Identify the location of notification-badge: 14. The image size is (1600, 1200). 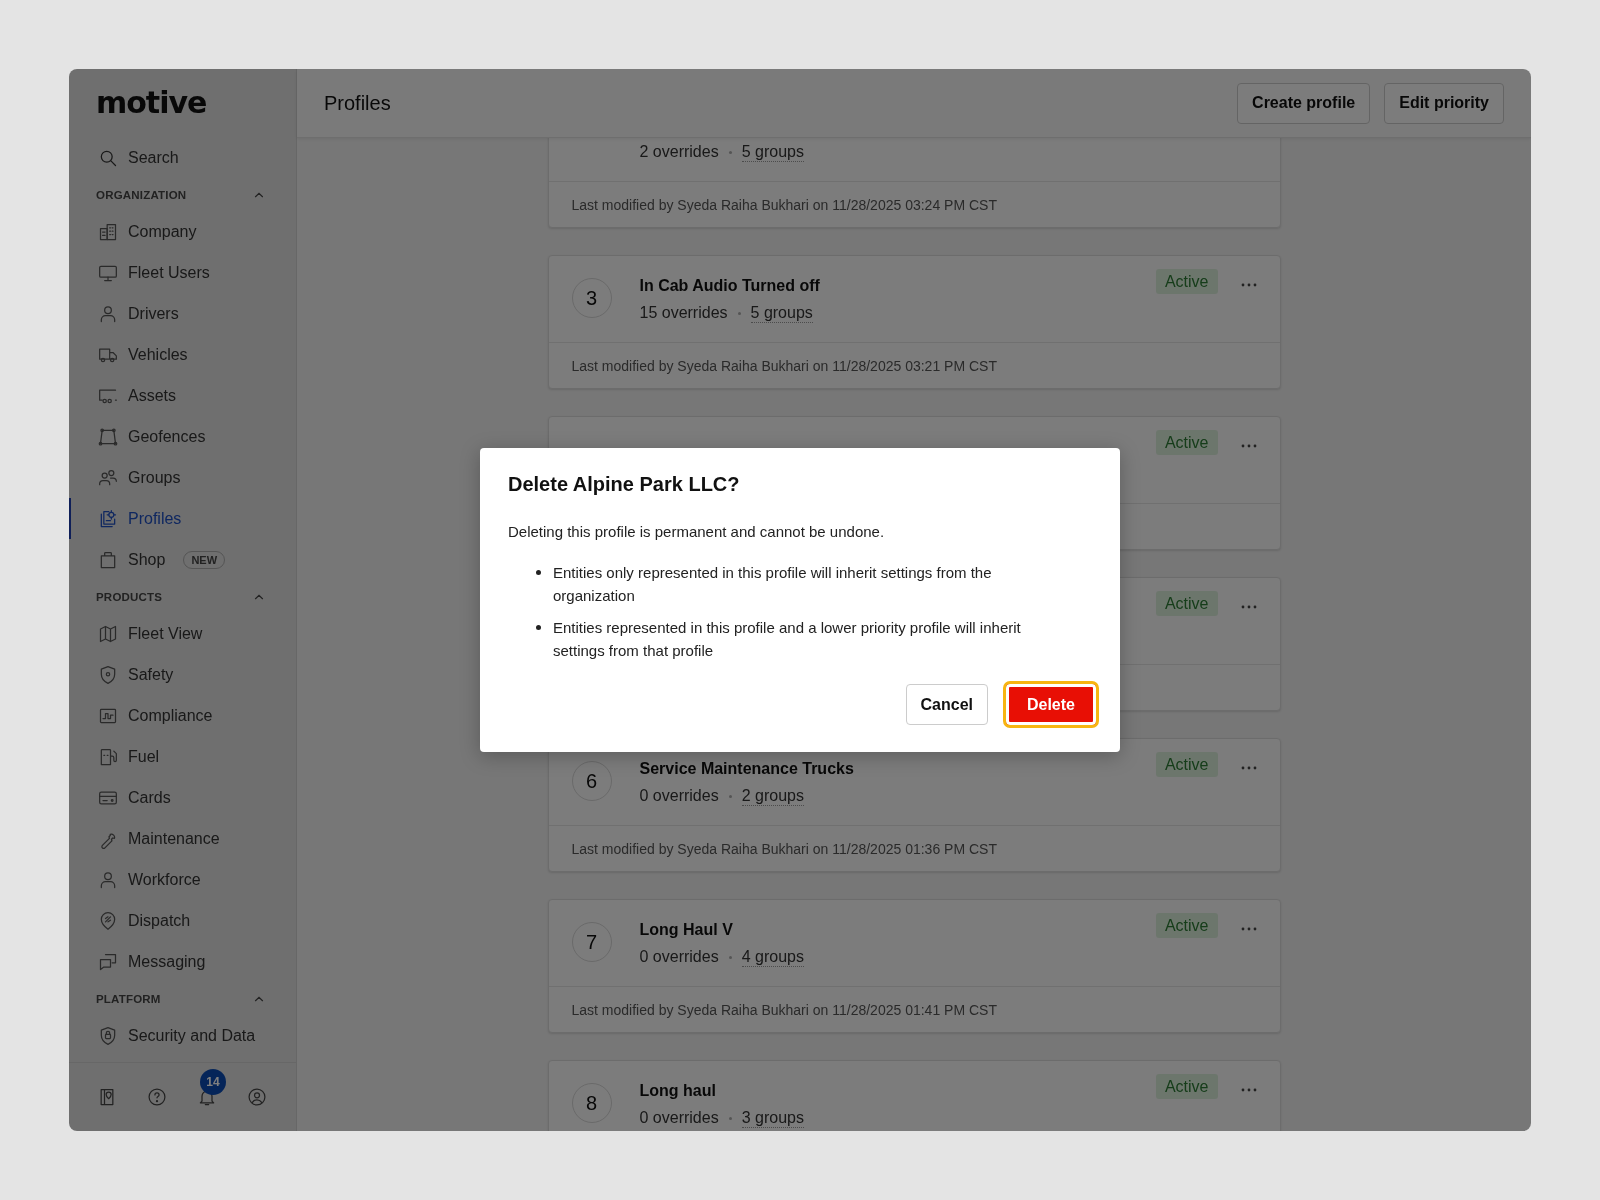
(213, 1082).